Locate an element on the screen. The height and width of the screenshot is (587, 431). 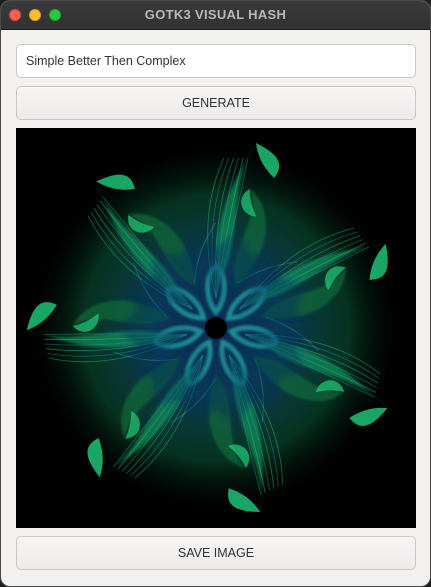
title-bar: GOTK3 VISUAL HASH is located at coordinates (215, 15).